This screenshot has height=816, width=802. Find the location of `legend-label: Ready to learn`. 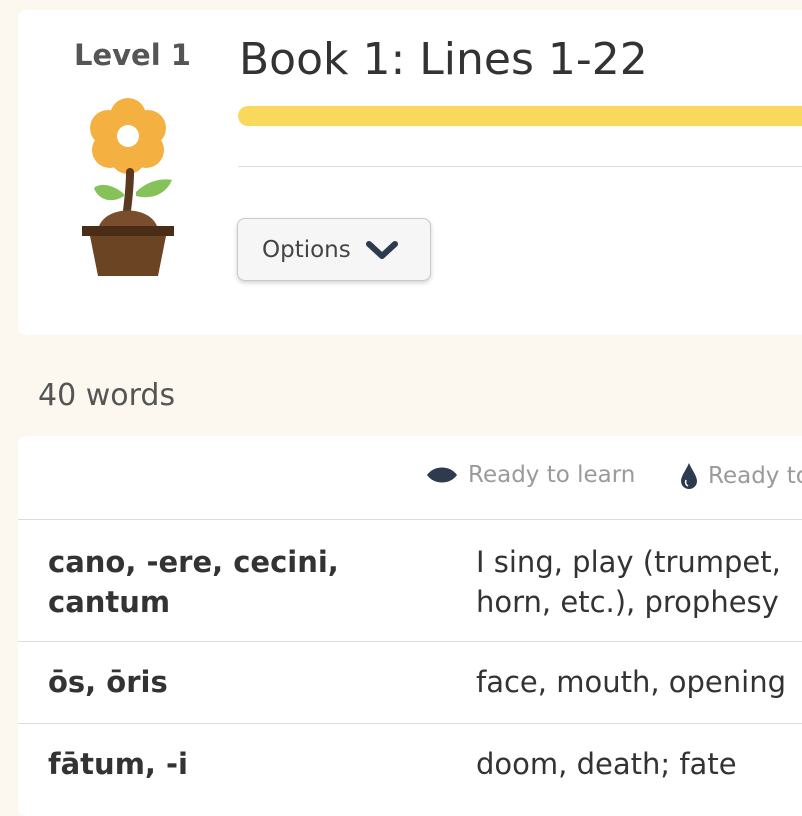

legend-label: Ready to learn is located at coordinates (552, 475).